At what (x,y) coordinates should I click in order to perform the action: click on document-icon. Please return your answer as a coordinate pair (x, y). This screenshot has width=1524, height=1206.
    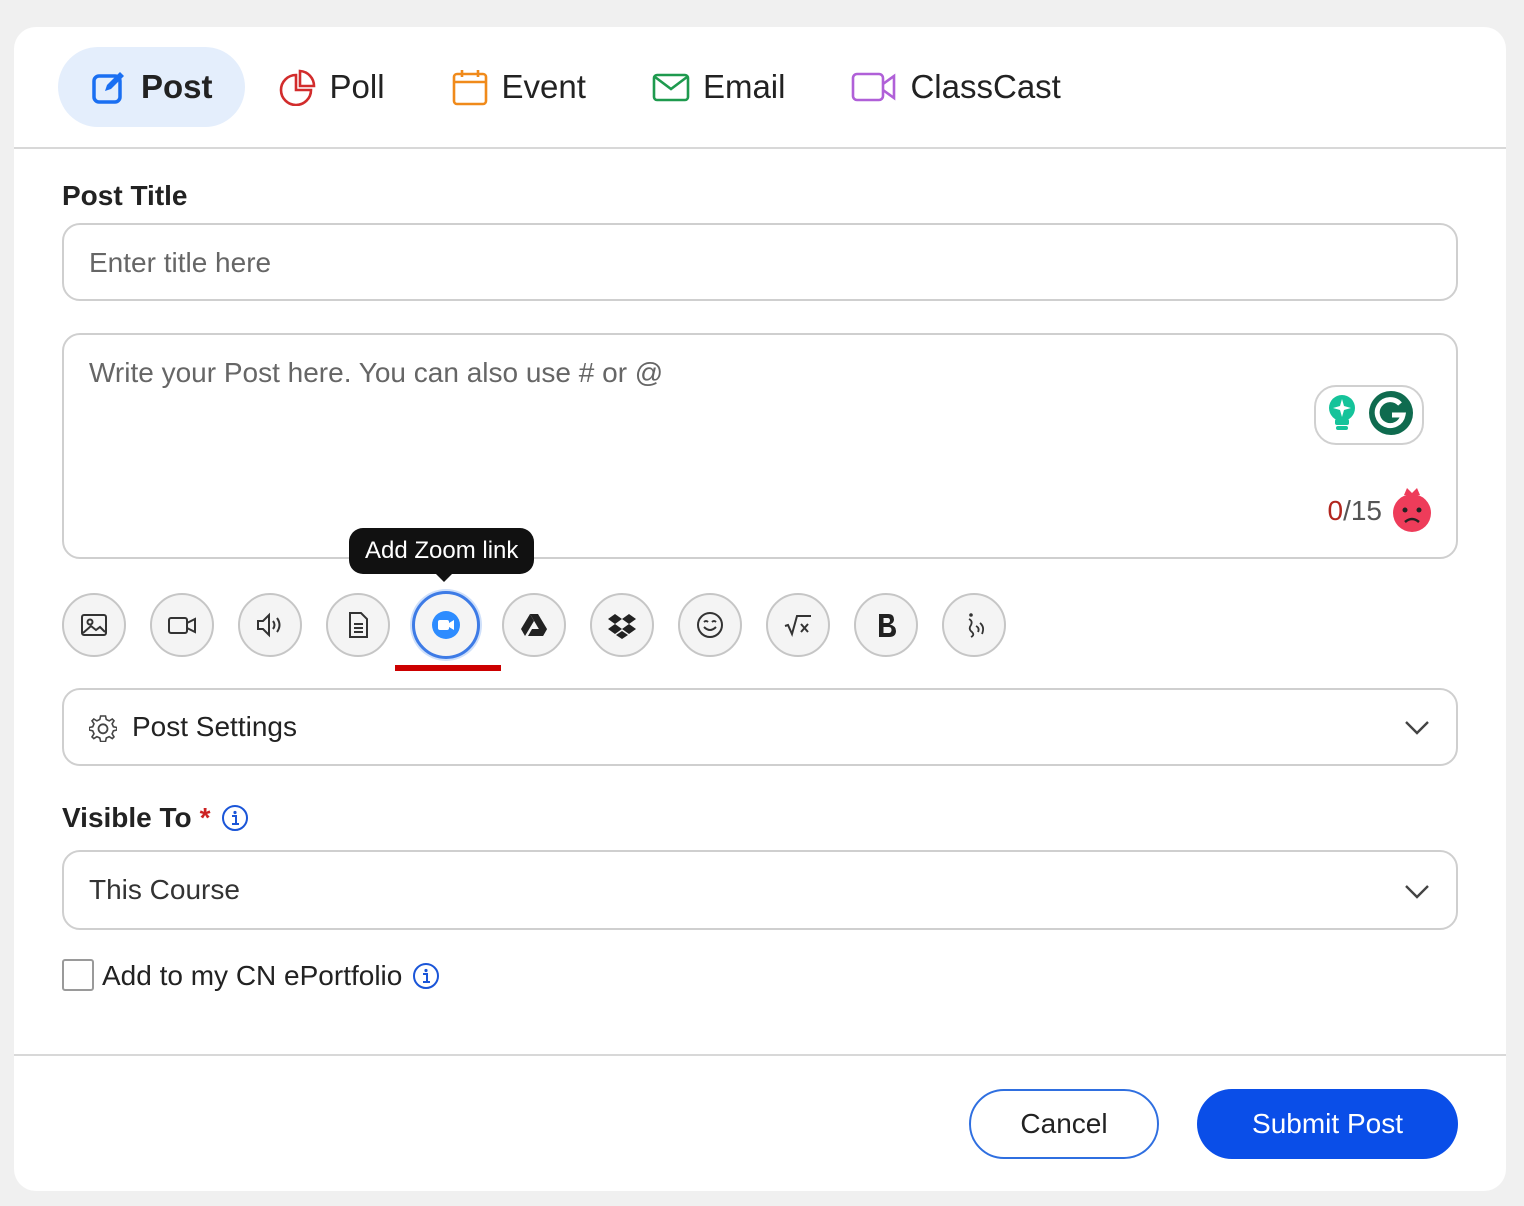
    Looking at the image, I should click on (358, 625).